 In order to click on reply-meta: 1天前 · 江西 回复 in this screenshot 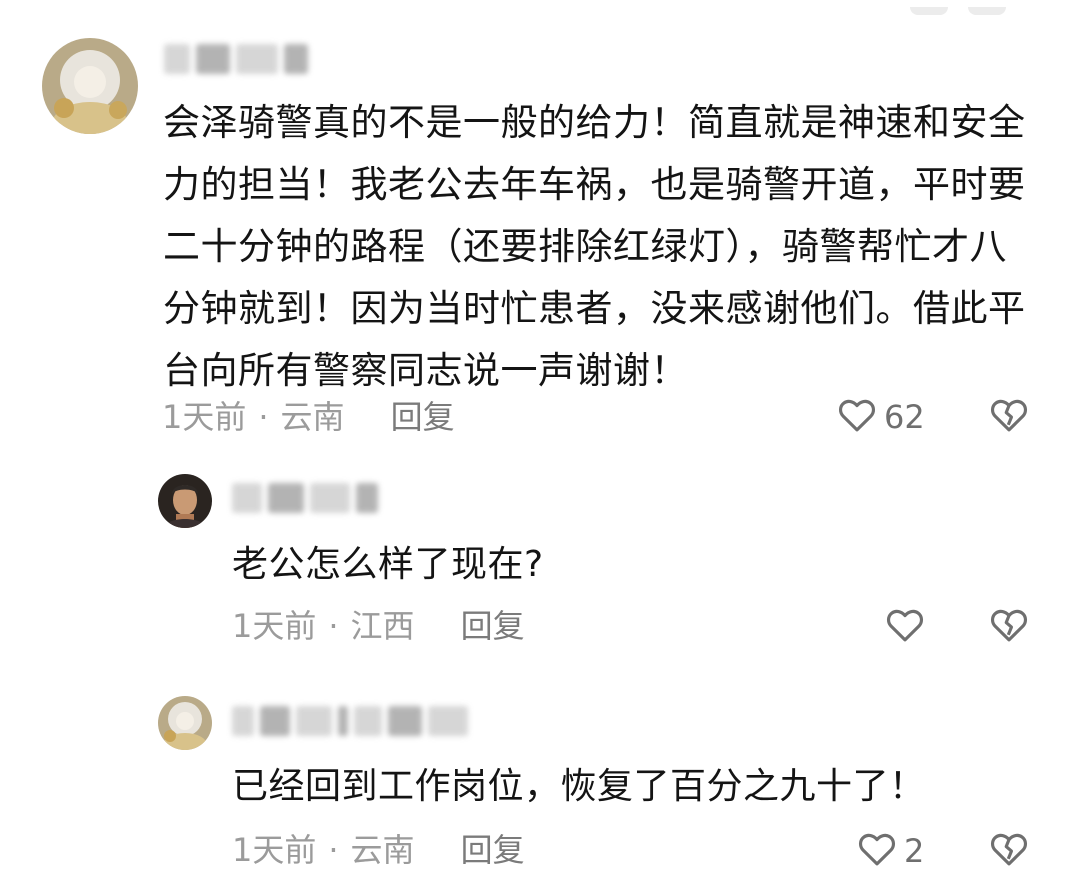, I will do `click(378, 626)`.